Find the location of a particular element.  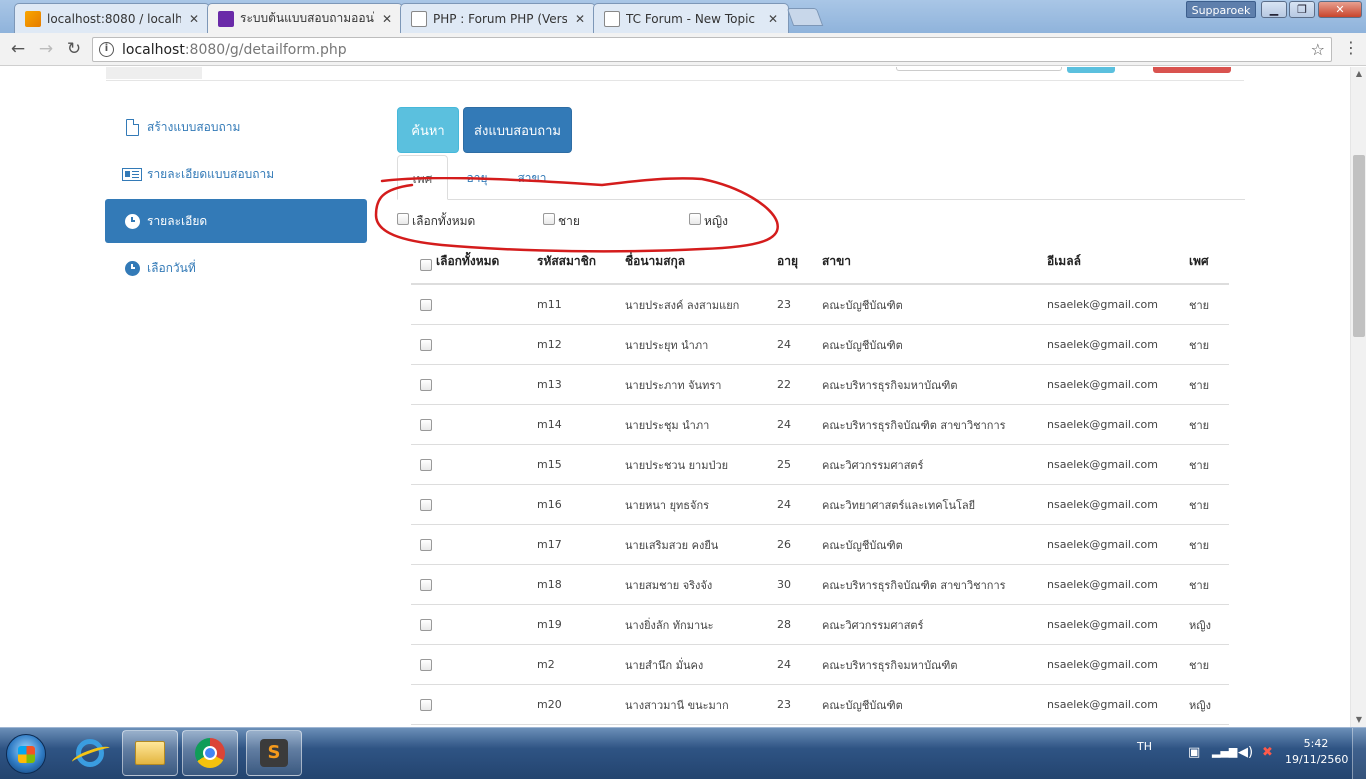

column-header: ชื่อนามสกุล is located at coordinates (655, 261).